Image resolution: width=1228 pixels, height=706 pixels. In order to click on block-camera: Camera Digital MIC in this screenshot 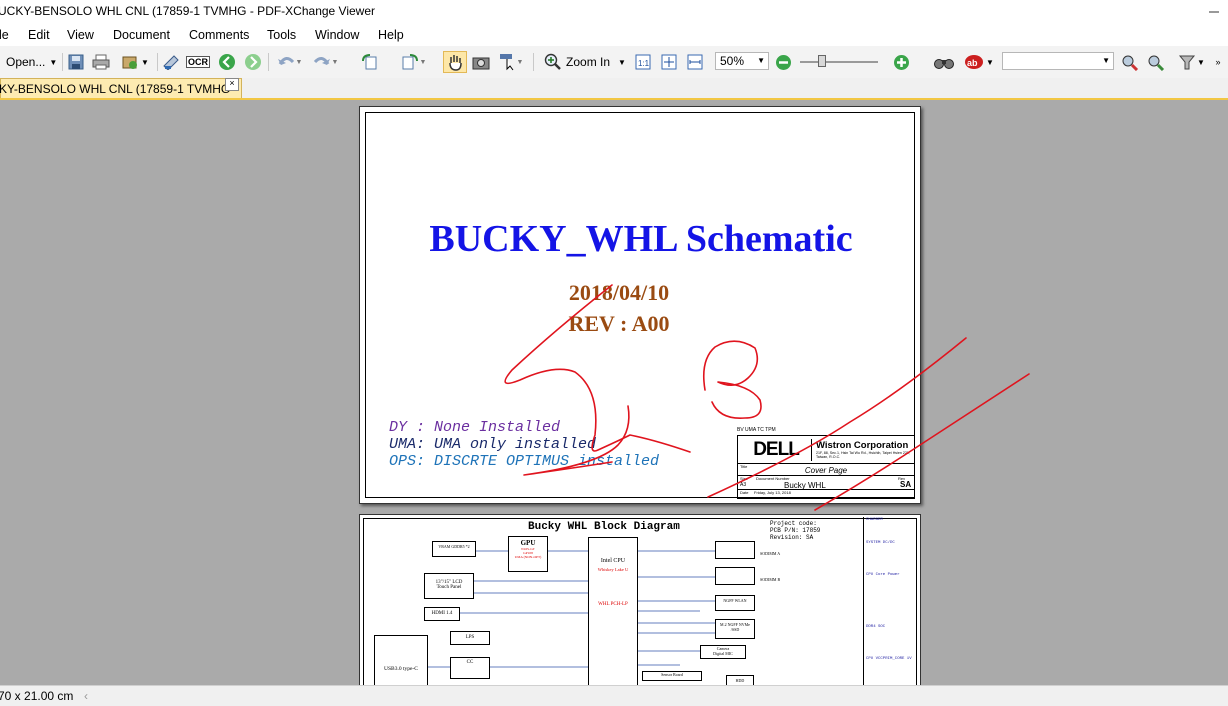, I will do `click(723, 652)`.